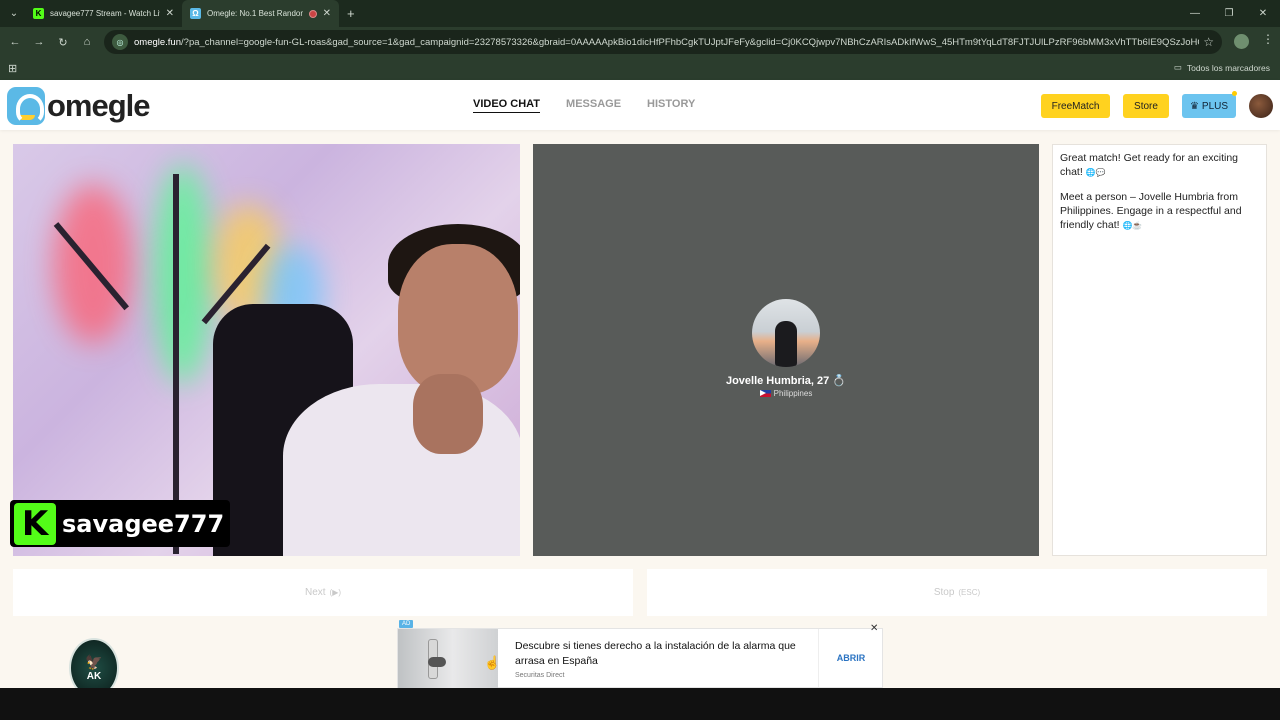 The width and height of the screenshot is (1280, 720). What do you see at coordinates (786, 381) in the screenshot?
I see `peer-name: Jovelle Humbria, 27 💍` at bounding box center [786, 381].